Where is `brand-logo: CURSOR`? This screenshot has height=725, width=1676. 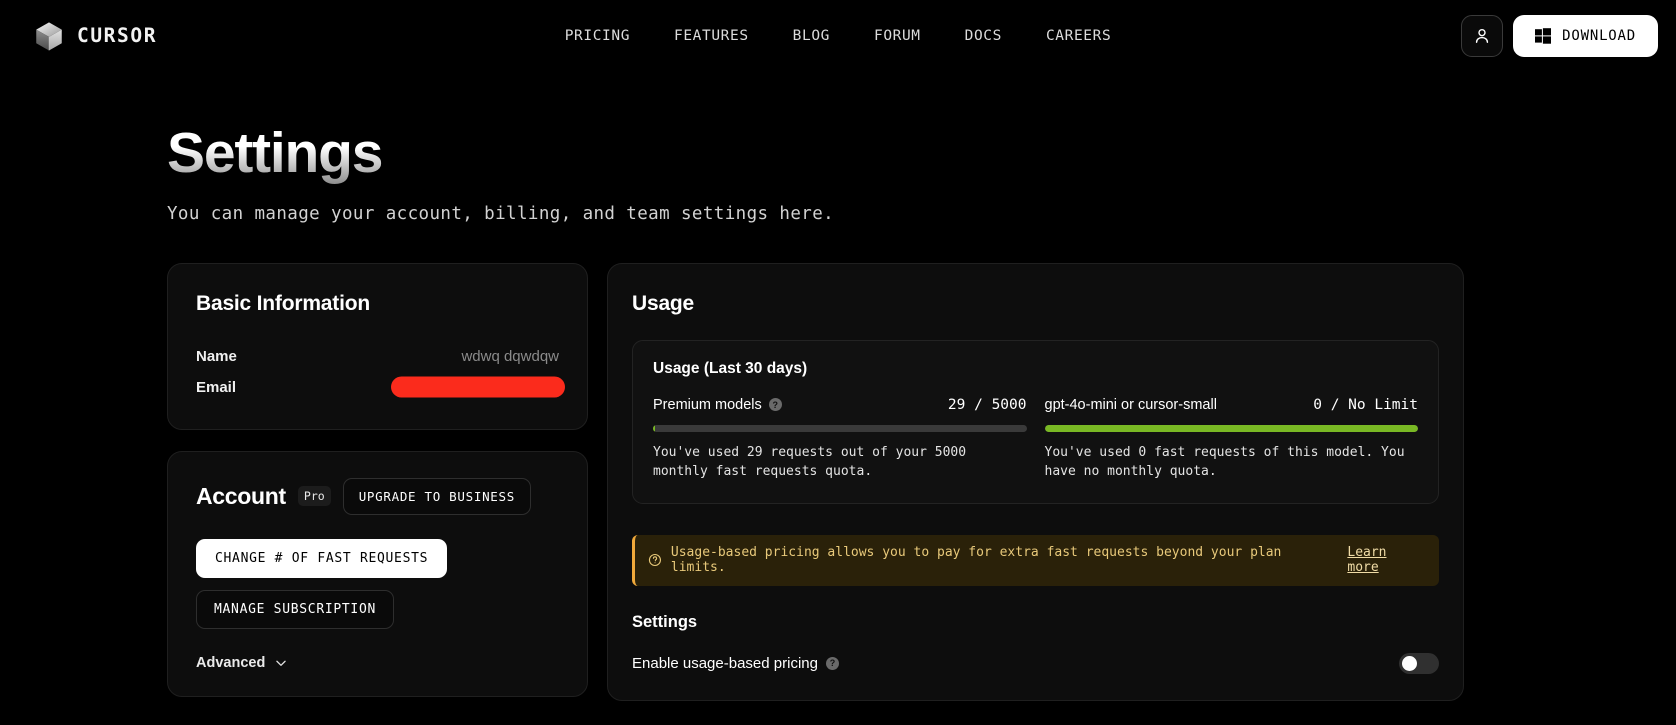
brand-logo: CURSOR is located at coordinates (94, 36).